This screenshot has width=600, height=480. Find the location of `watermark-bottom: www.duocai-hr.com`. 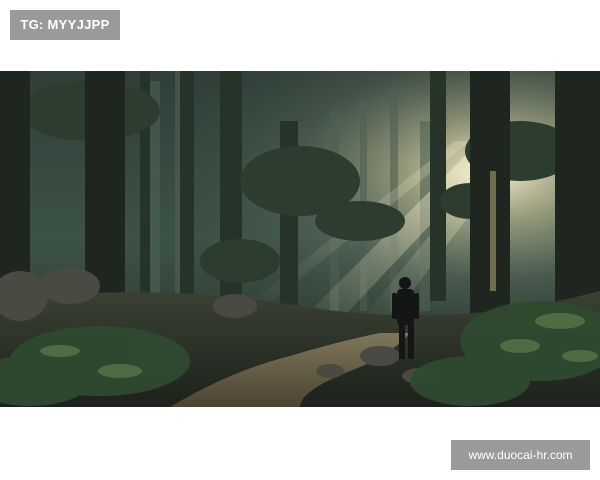

watermark-bottom: www.duocai-hr.com is located at coordinates (520, 455).